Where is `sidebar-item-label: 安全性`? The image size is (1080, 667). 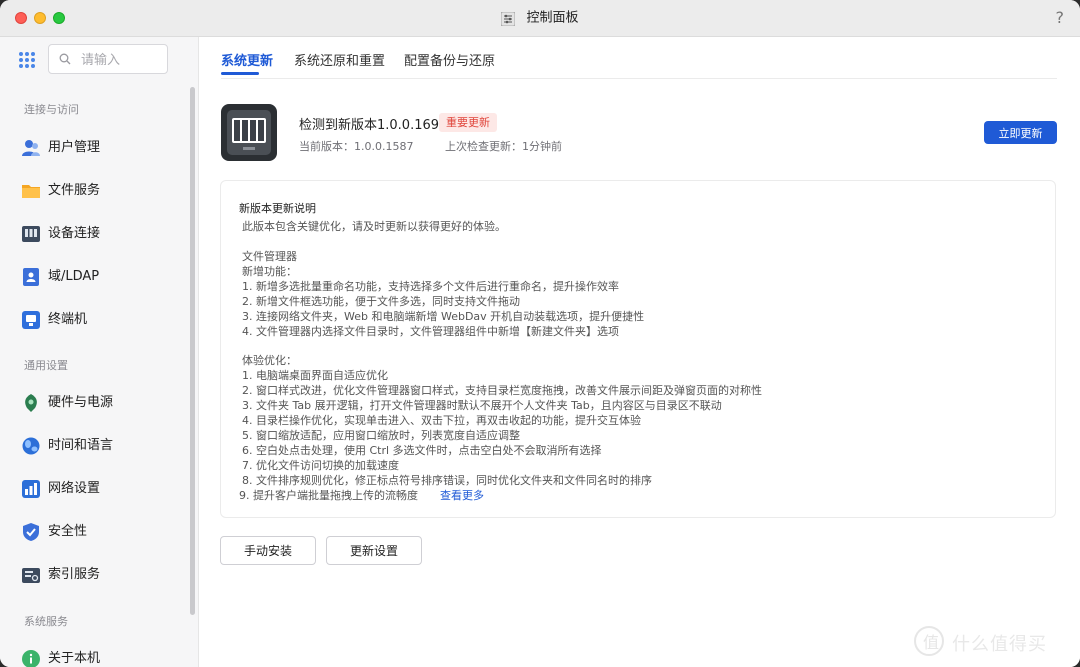
sidebar-item-label: 安全性 is located at coordinates (68, 531).